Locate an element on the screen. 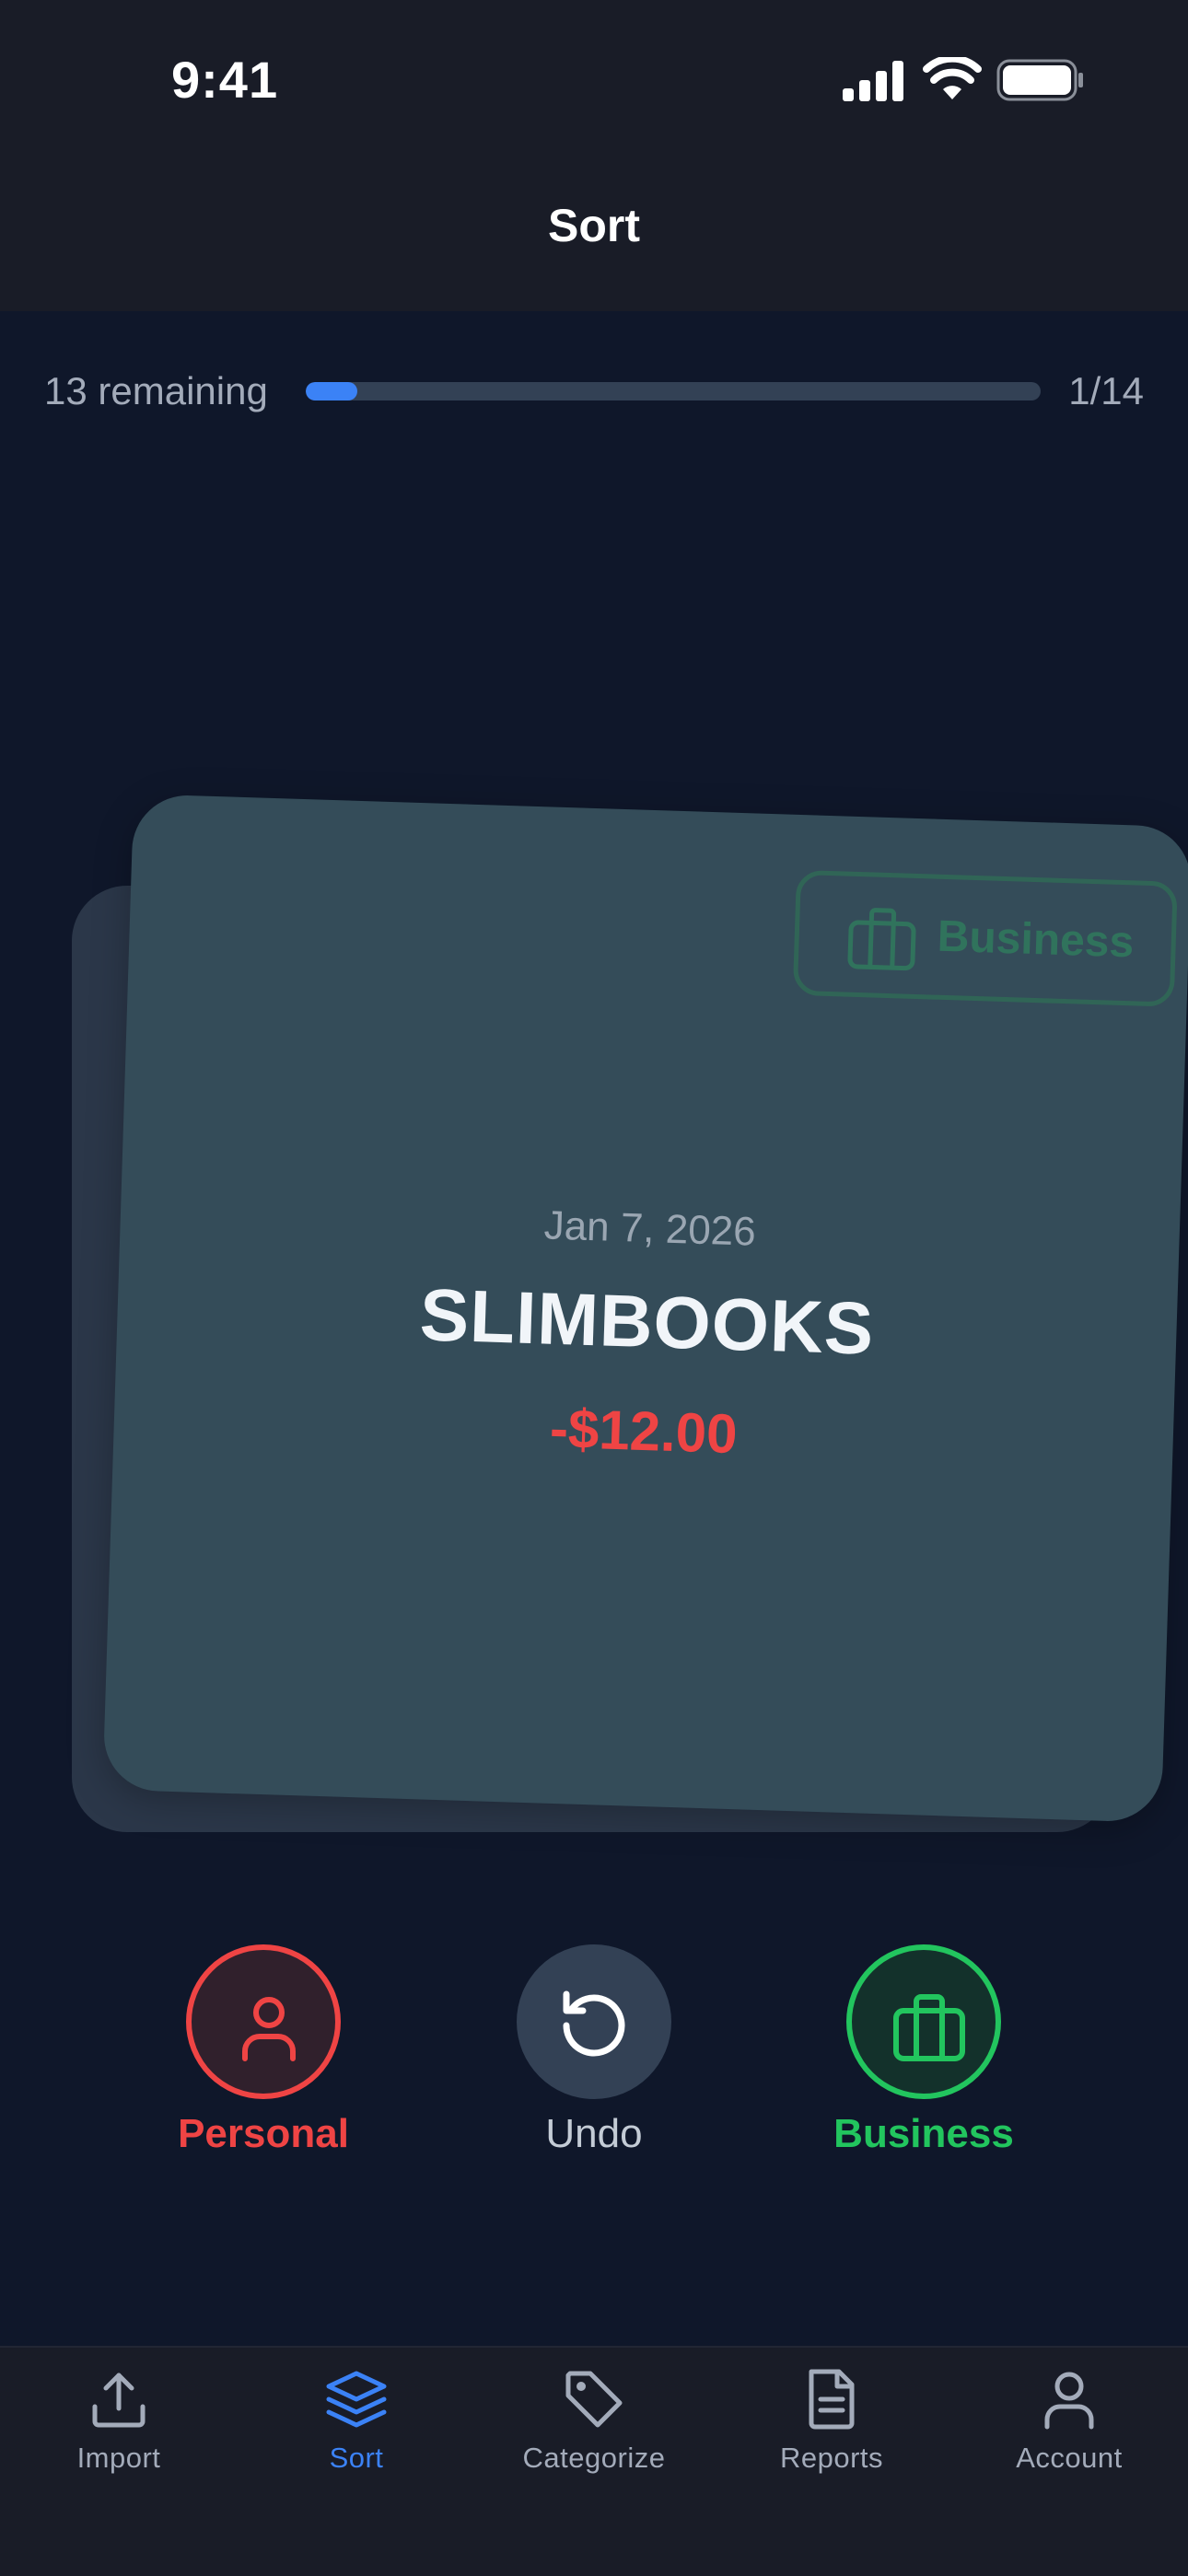  tab-sort: Sort is located at coordinates (356, 2435).